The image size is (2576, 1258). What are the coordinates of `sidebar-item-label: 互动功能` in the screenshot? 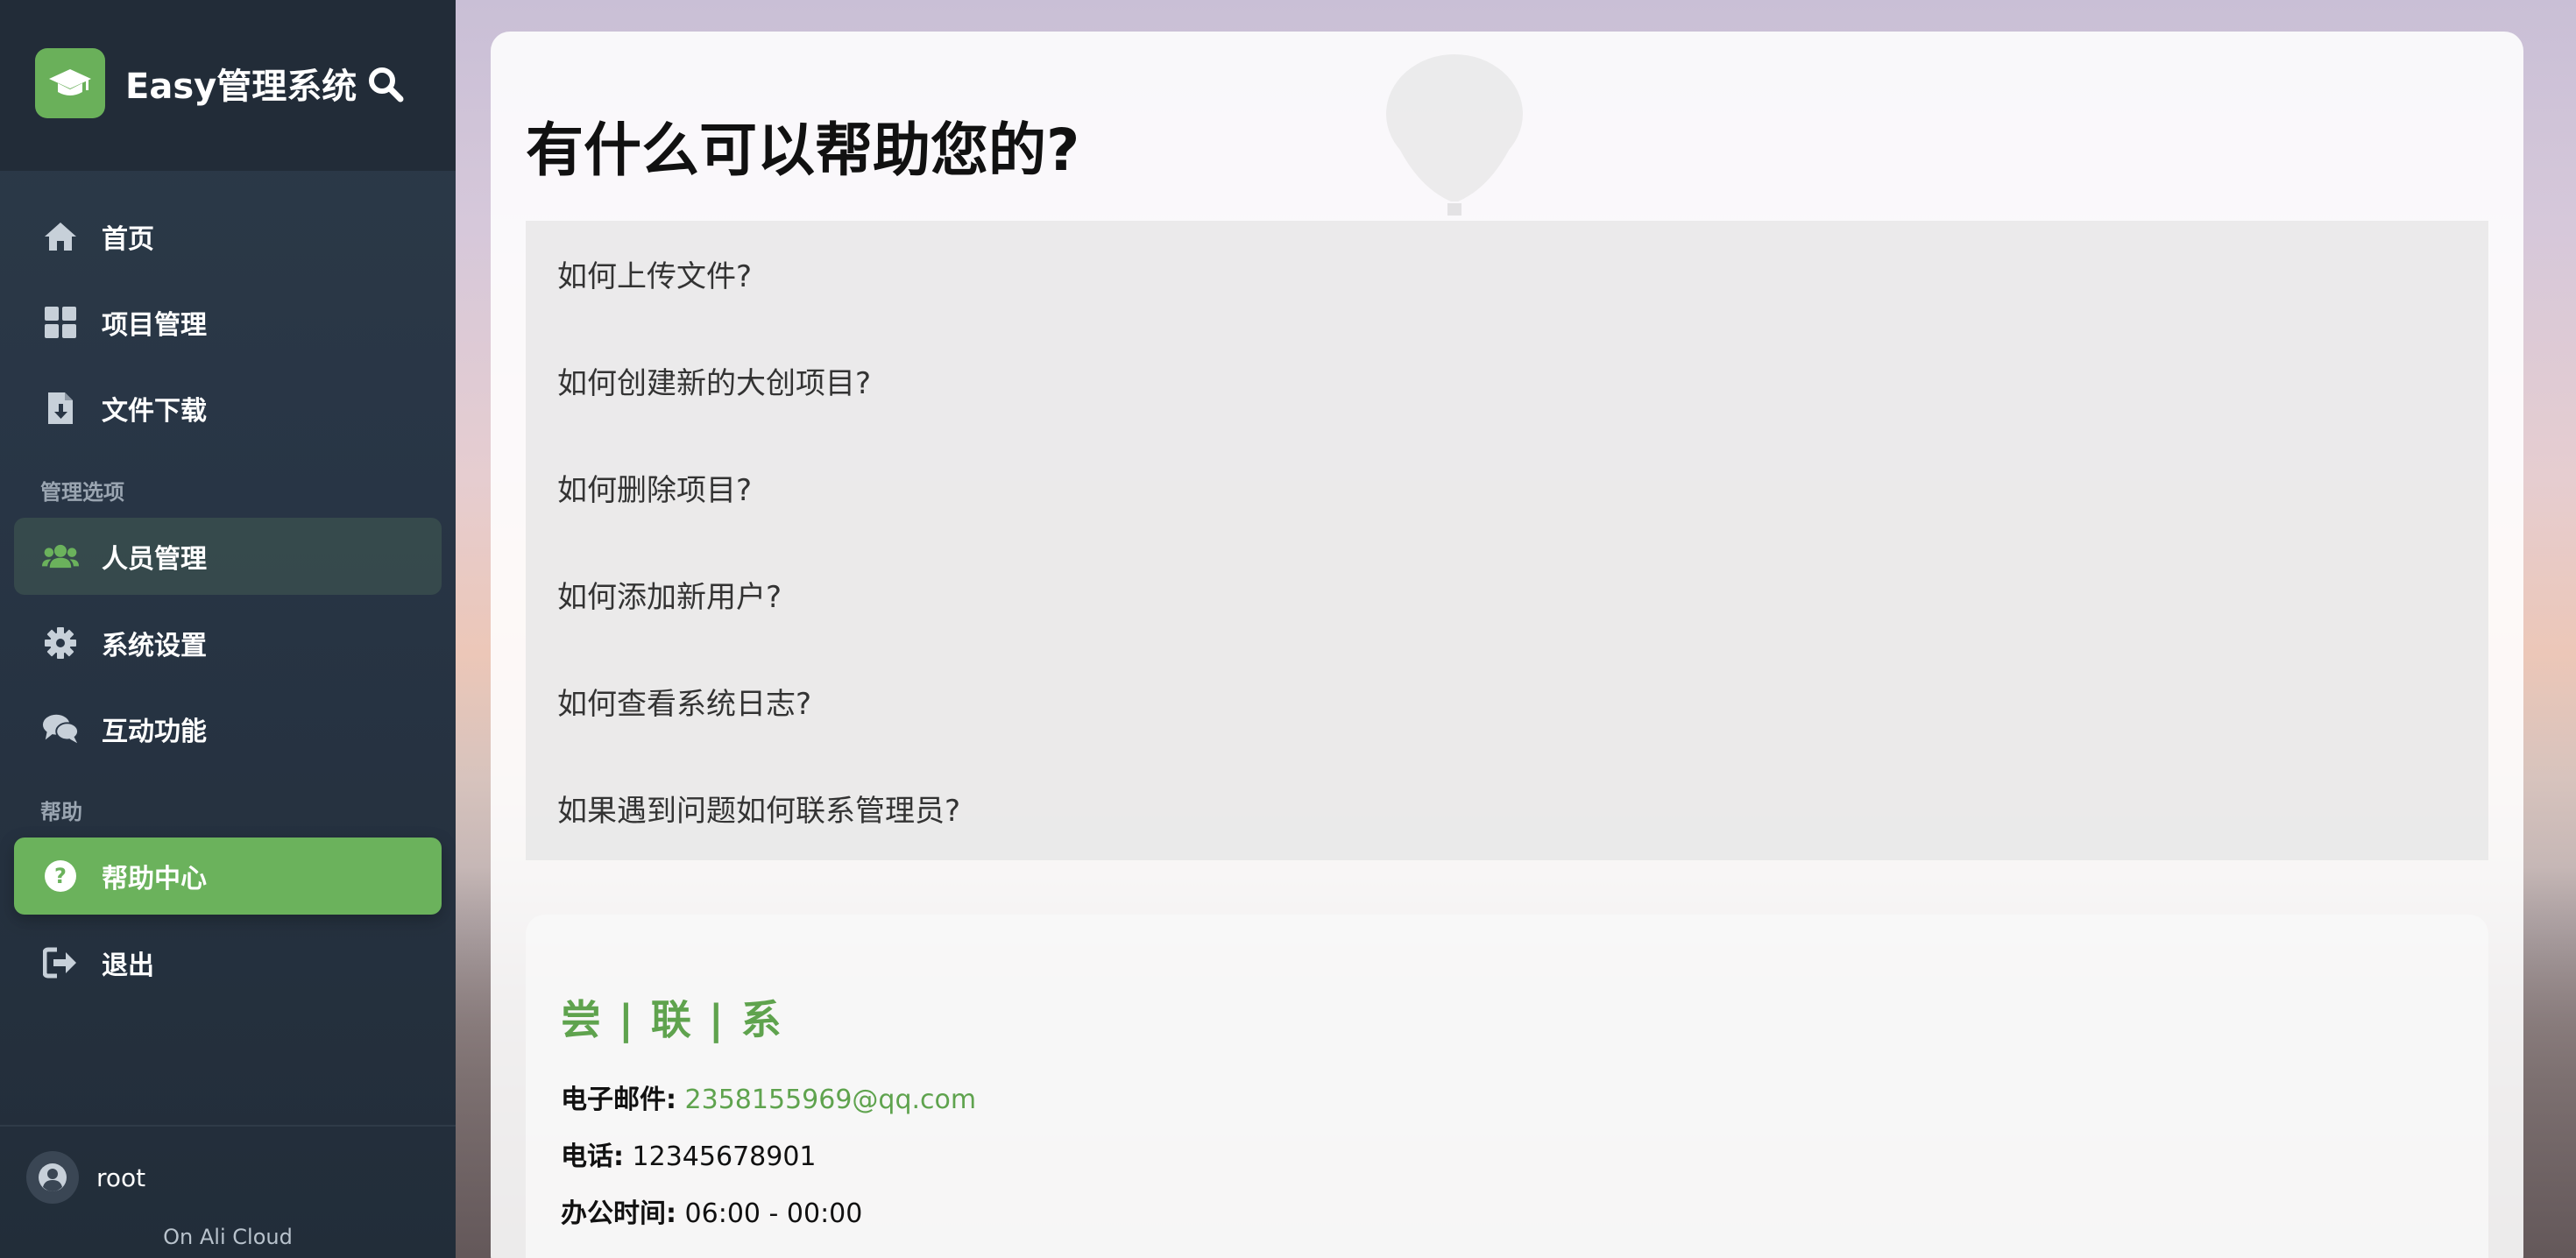 It's located at (154, 732).